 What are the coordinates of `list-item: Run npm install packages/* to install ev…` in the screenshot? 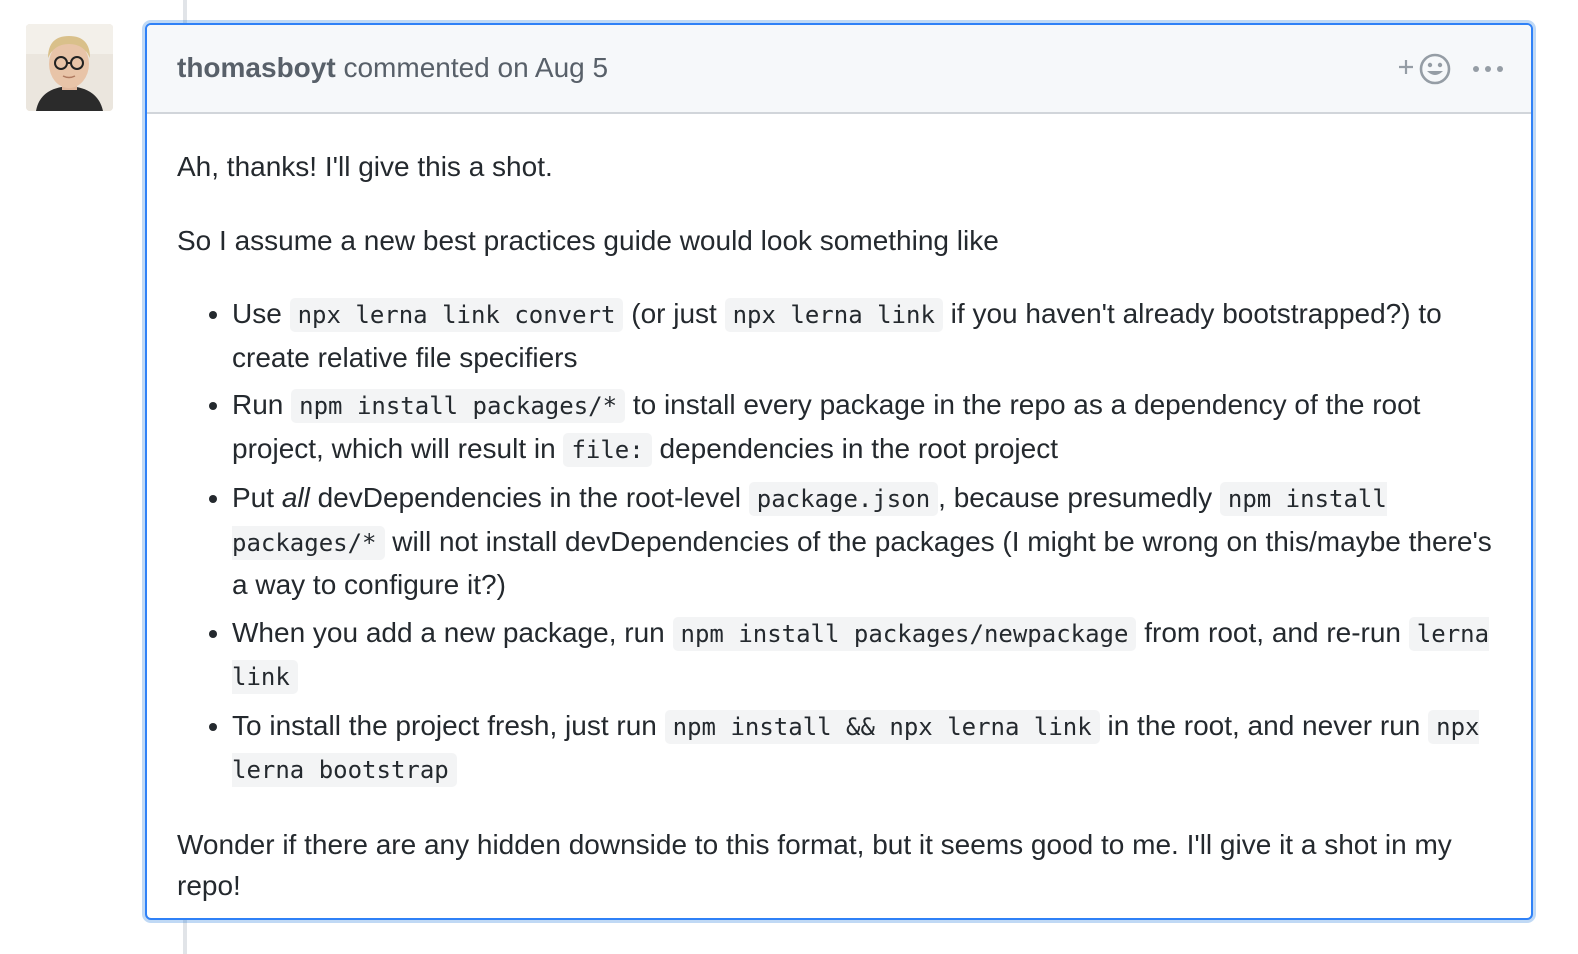 It's located at (866, 427).